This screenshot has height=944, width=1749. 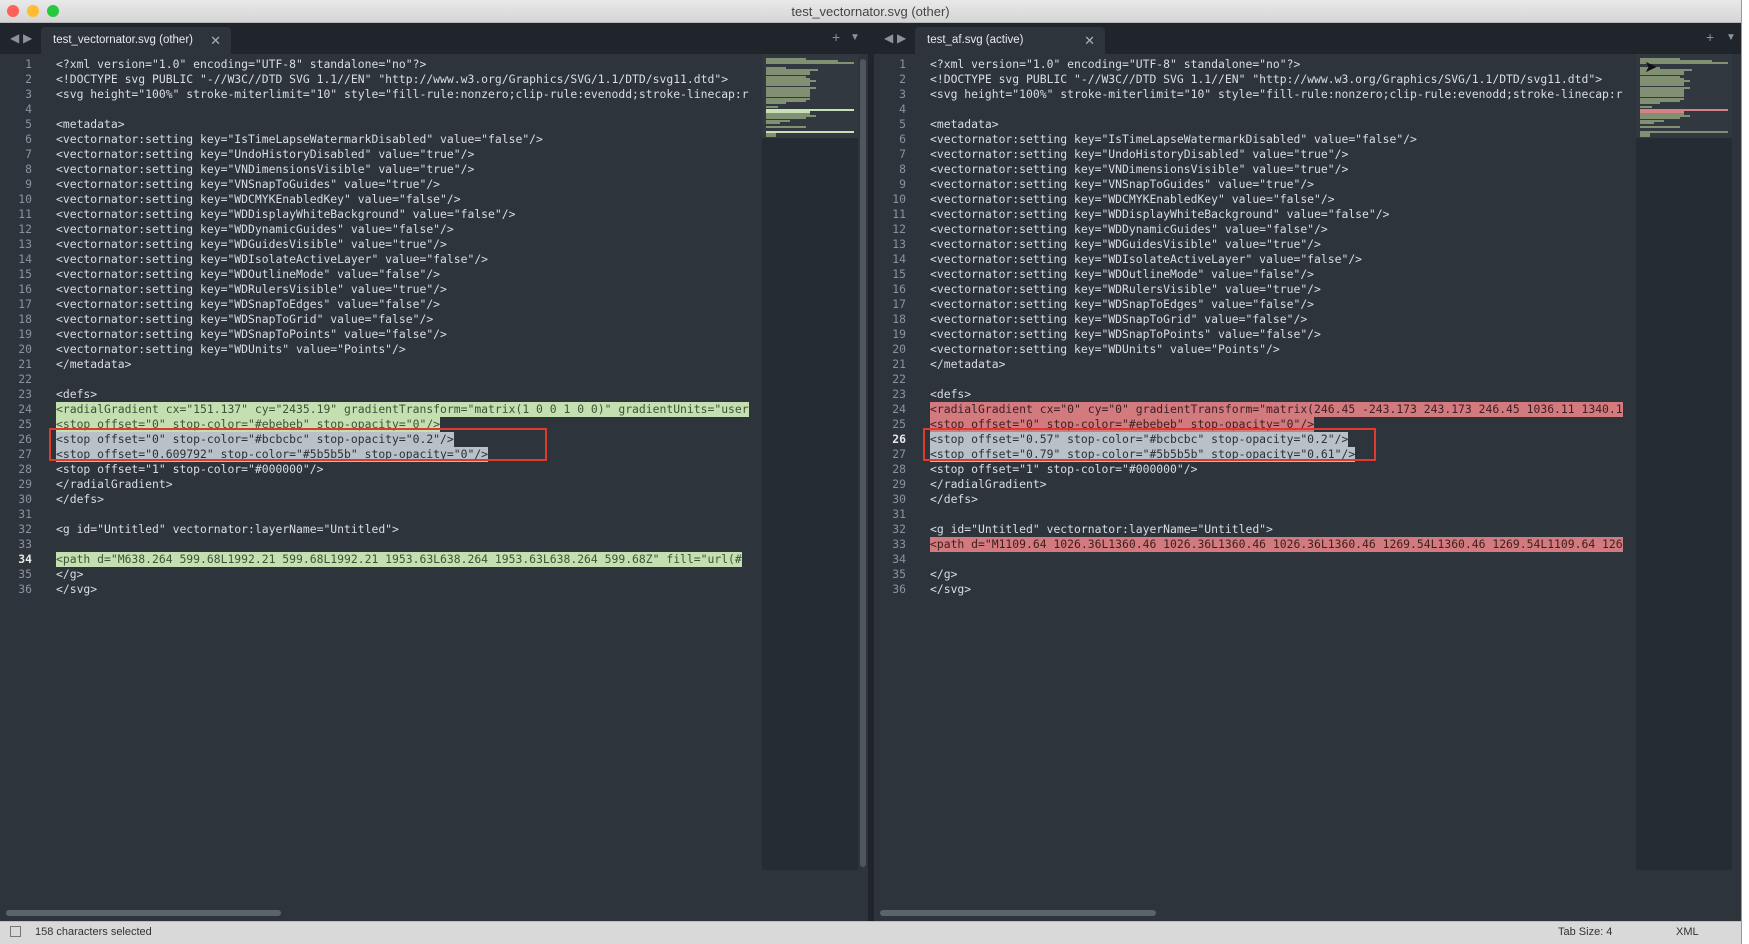 What do you see at coordinates (434, 544) in the screenshot?
I see `code-line: 33` at bounding box center [434, 544].